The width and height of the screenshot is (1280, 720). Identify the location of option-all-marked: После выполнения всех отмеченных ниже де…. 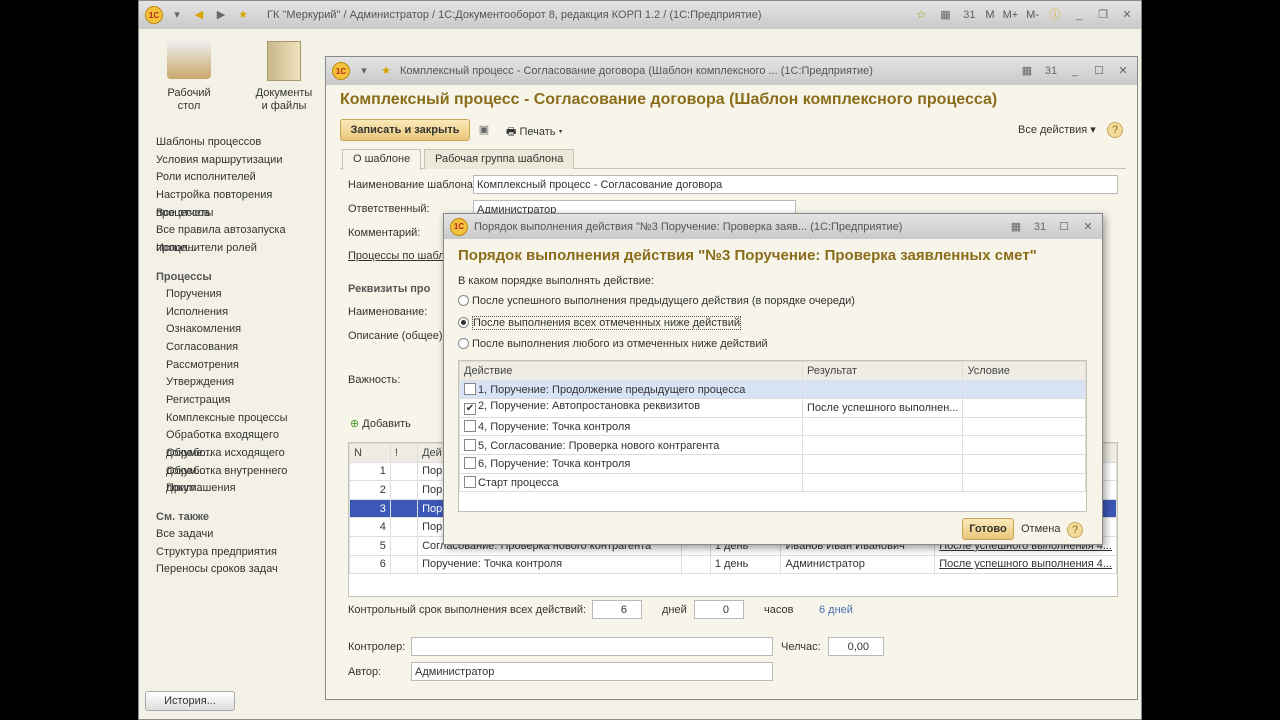
(599, 323).